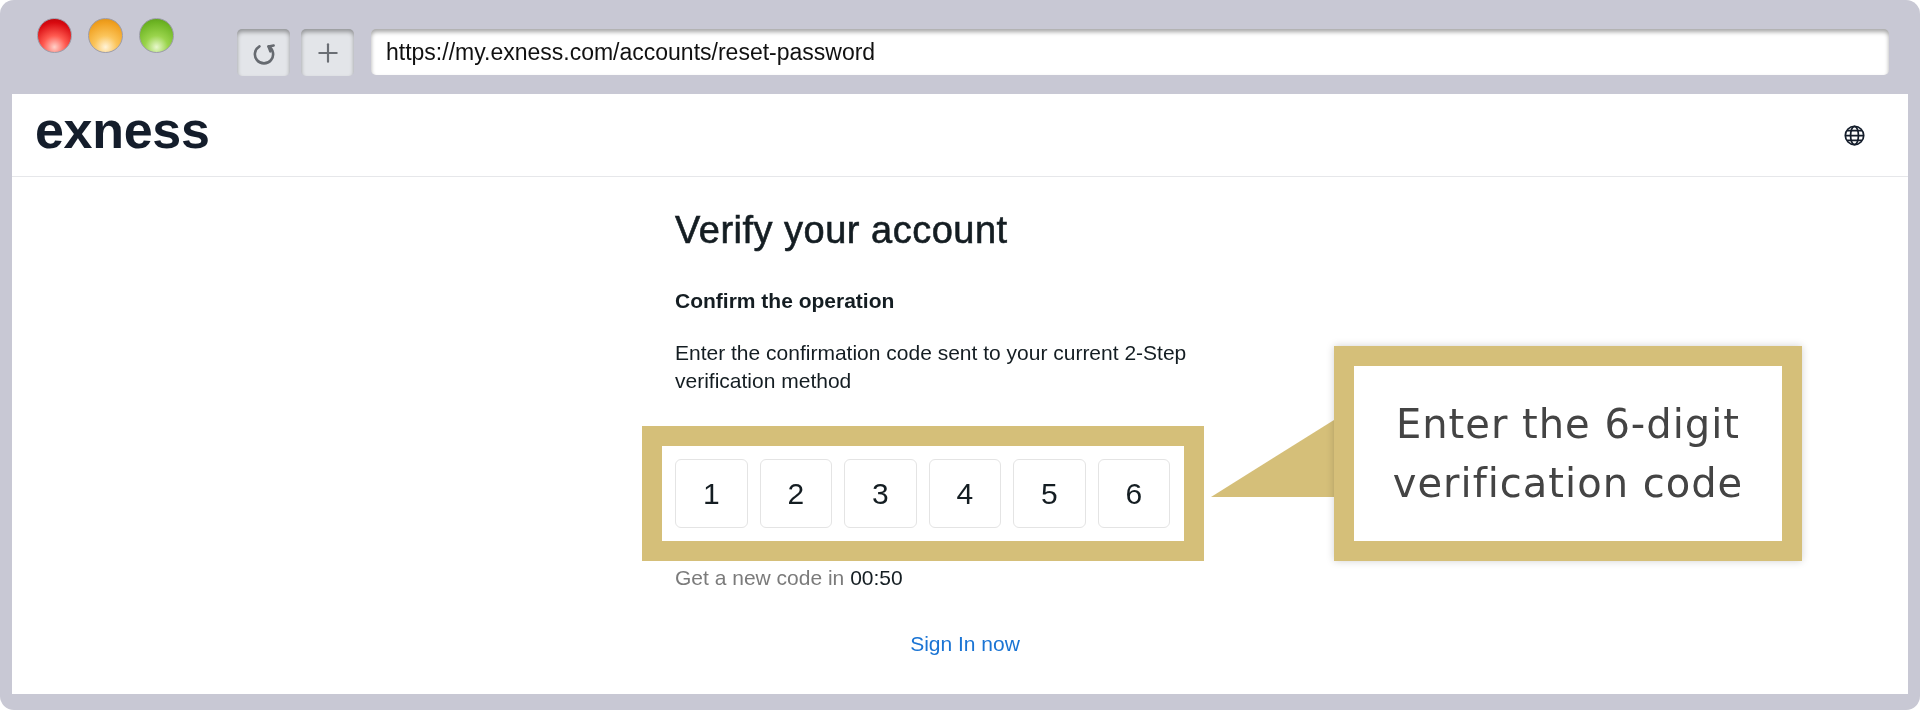  Describe the element at coordinates (1049, 493) in the screenshot. I see `code-digit-field: 5` at that location.